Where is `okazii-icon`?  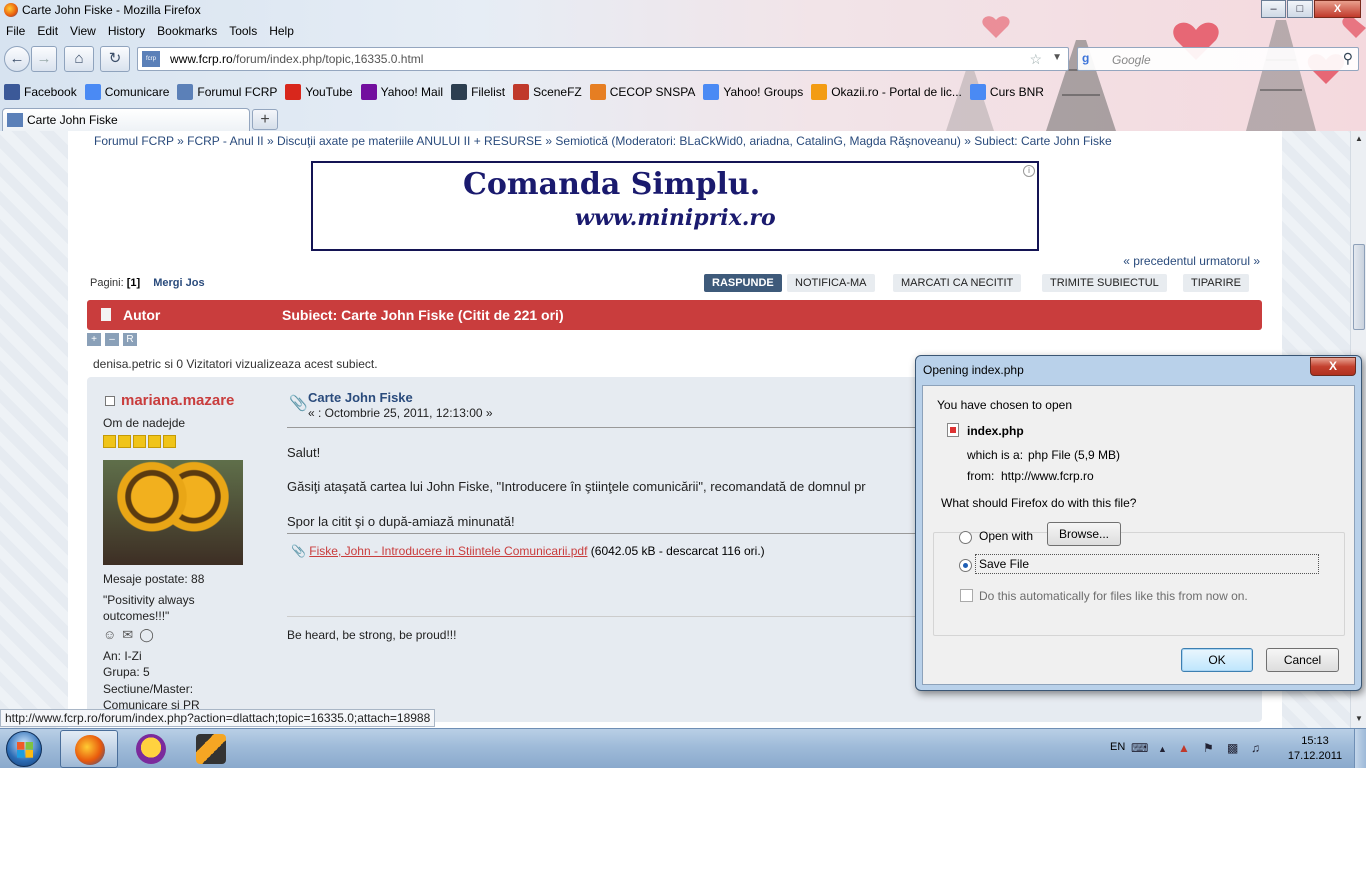
okazii-icon is located at coordinates (819, 92).